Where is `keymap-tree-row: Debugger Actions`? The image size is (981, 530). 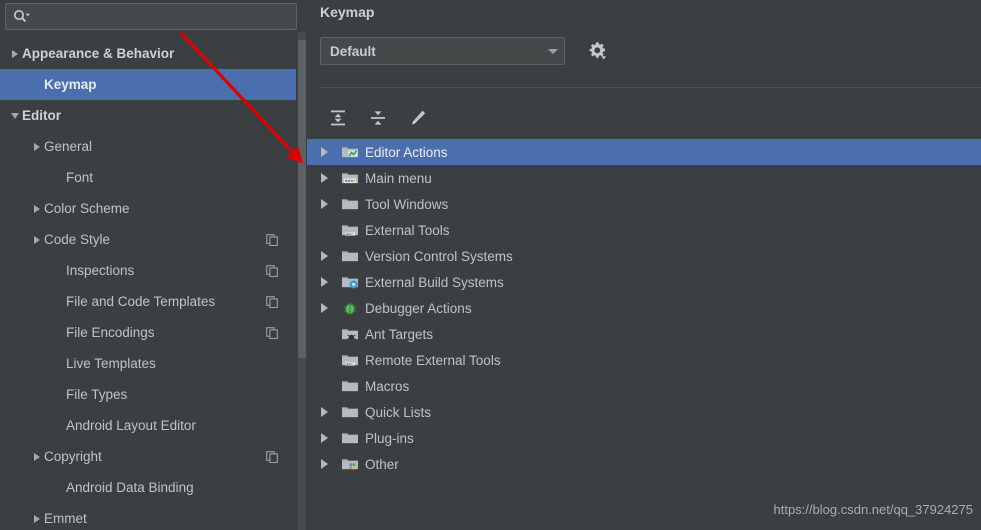 keymap-tree-row: Debugger Actions is located at coordinates (644, 308).